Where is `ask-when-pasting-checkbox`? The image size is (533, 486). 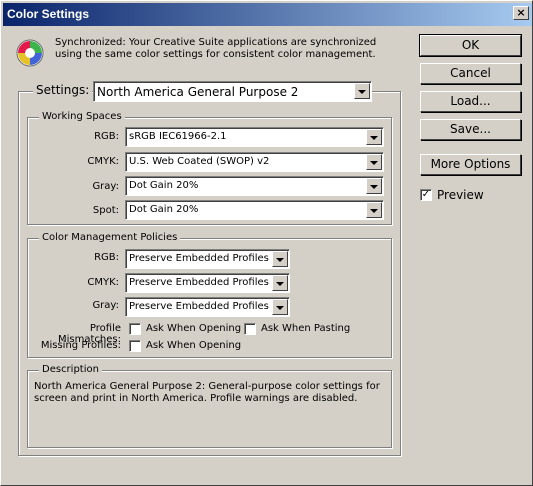 ask-when-pasting-checkbox is located at coordinates (250, 329).